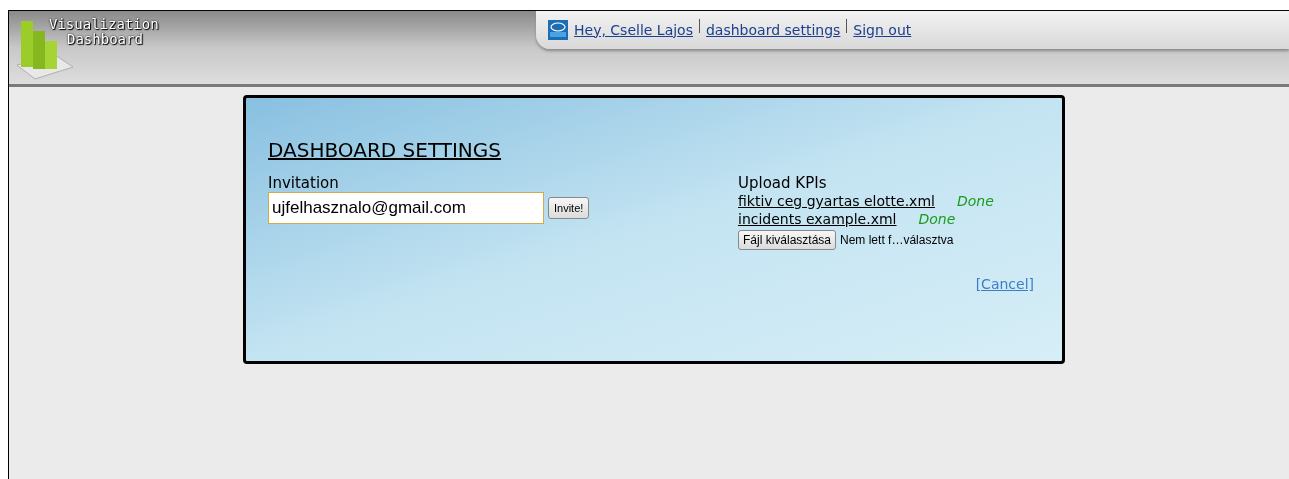 This screenshot has width=1289, height=479. Describe the element at coordinates (104, 24) in the screenshot. I see `logo-title: Visualization` at that location.